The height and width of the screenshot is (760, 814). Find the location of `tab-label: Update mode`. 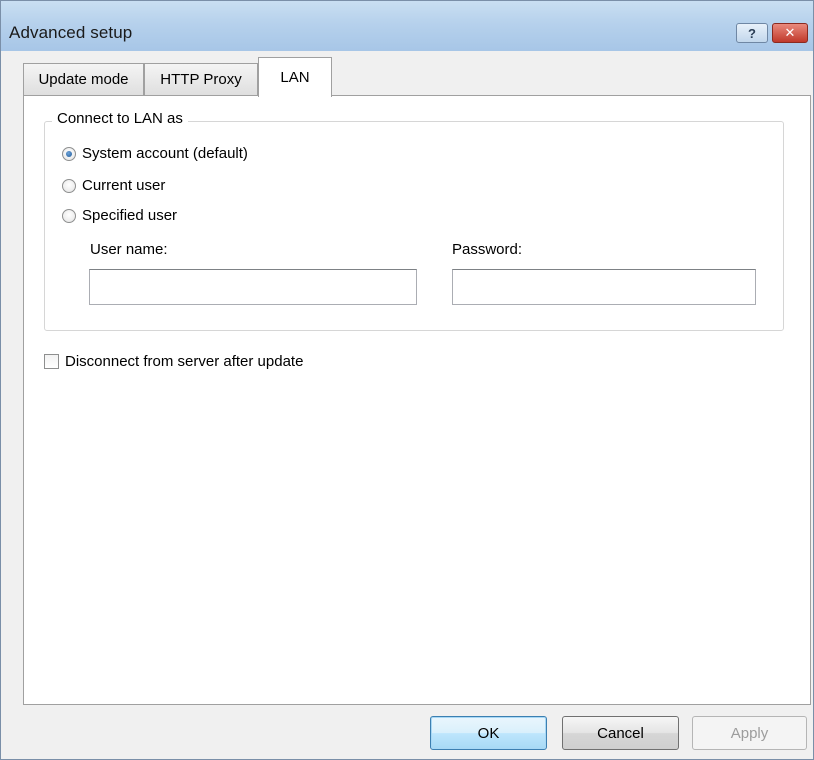

tab-label: Update mode is located at coordinates (83, 79).